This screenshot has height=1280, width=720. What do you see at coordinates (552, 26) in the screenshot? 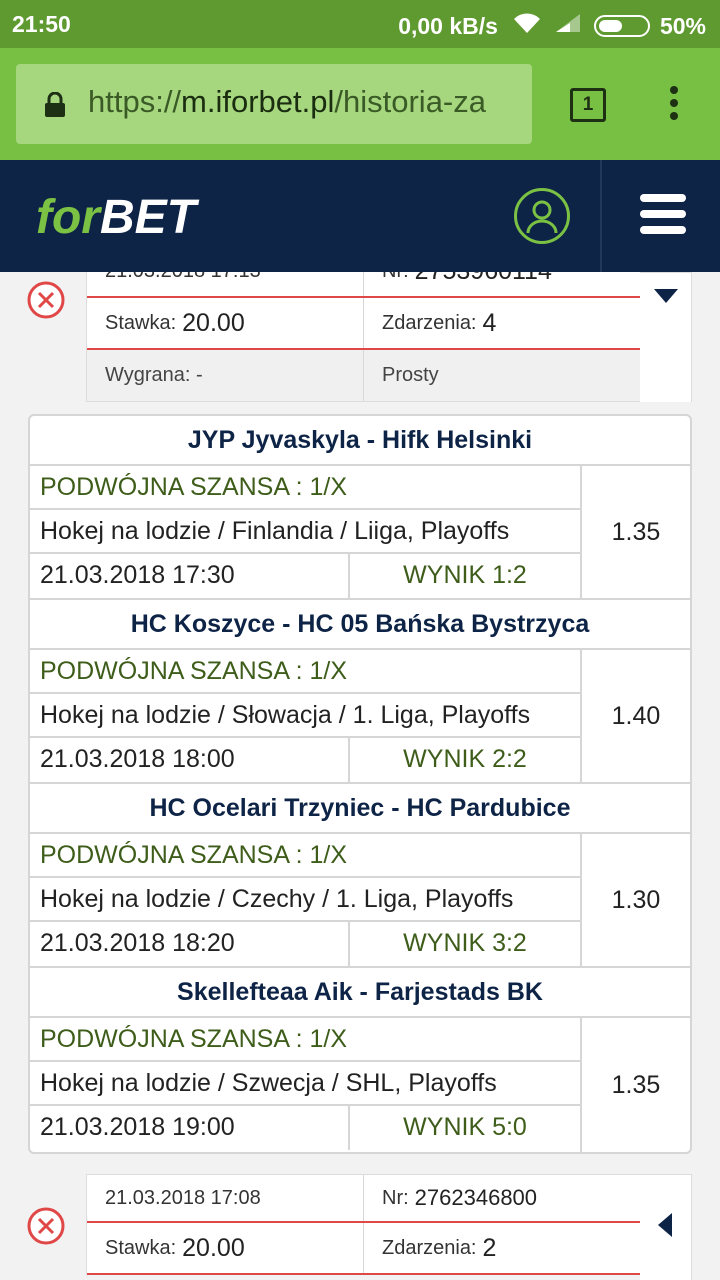
I see `status-icons: 0,00 kB/s 50%` at bounding box center [552, 26].